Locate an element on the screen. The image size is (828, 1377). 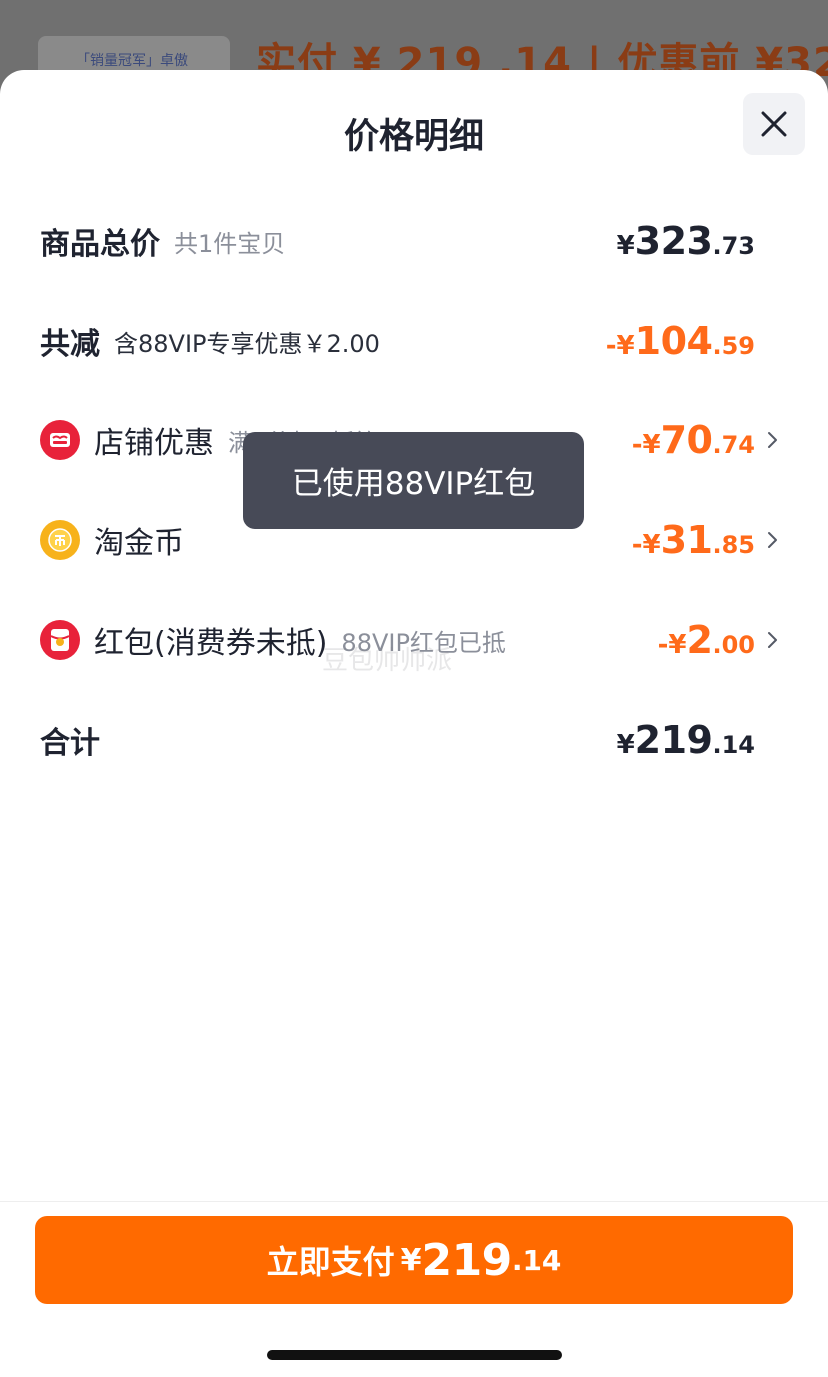
total-price-amount: ¥ 323 .73 is located at coordinates (686, 241).